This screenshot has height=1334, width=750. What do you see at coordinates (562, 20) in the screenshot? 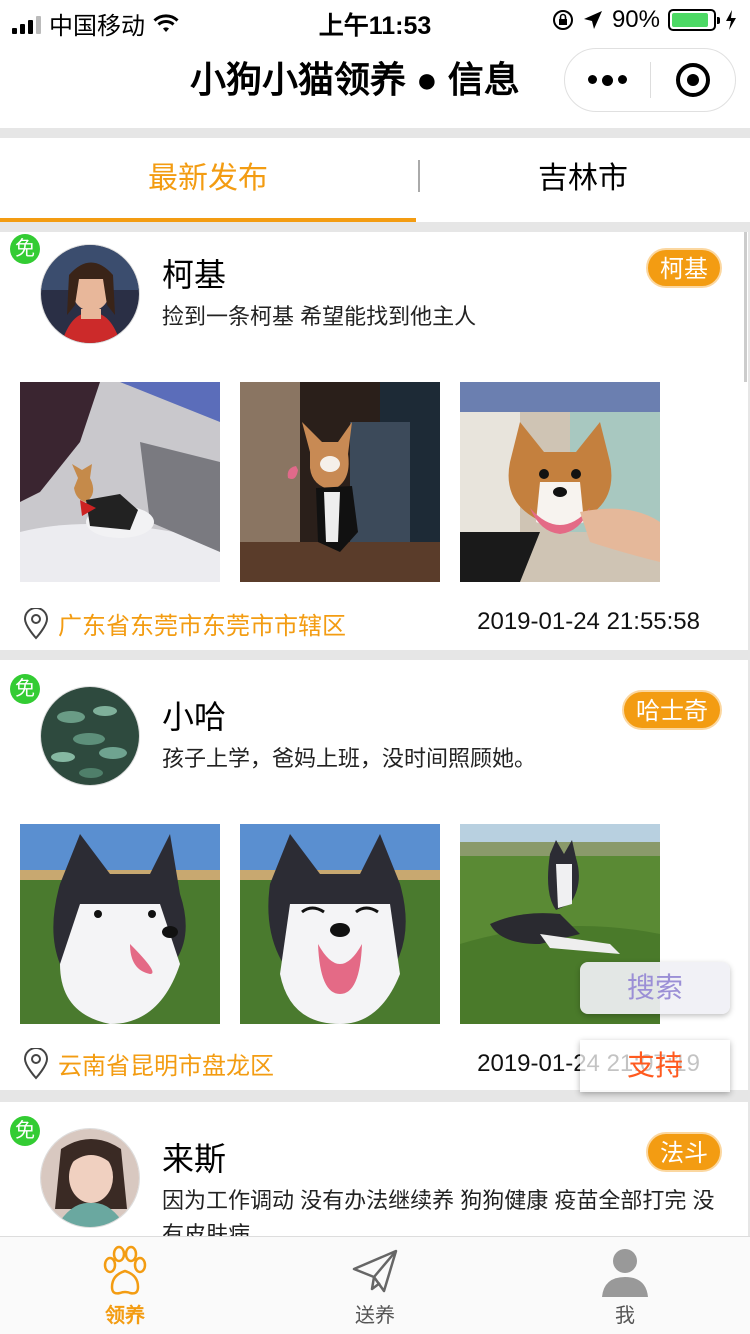
I see `orientation-lock-icon` at bounding box center [562, 20].